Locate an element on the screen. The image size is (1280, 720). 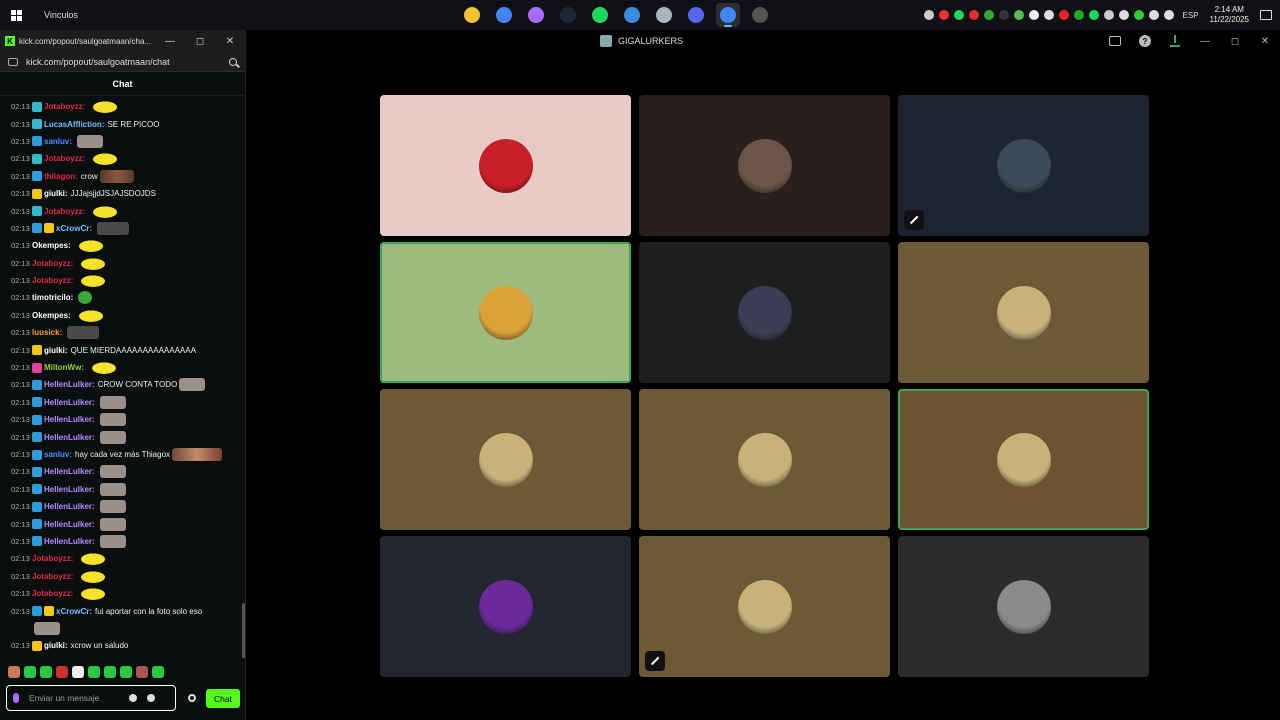
chat-username: Okempes: is located at coordinates (51, 245).